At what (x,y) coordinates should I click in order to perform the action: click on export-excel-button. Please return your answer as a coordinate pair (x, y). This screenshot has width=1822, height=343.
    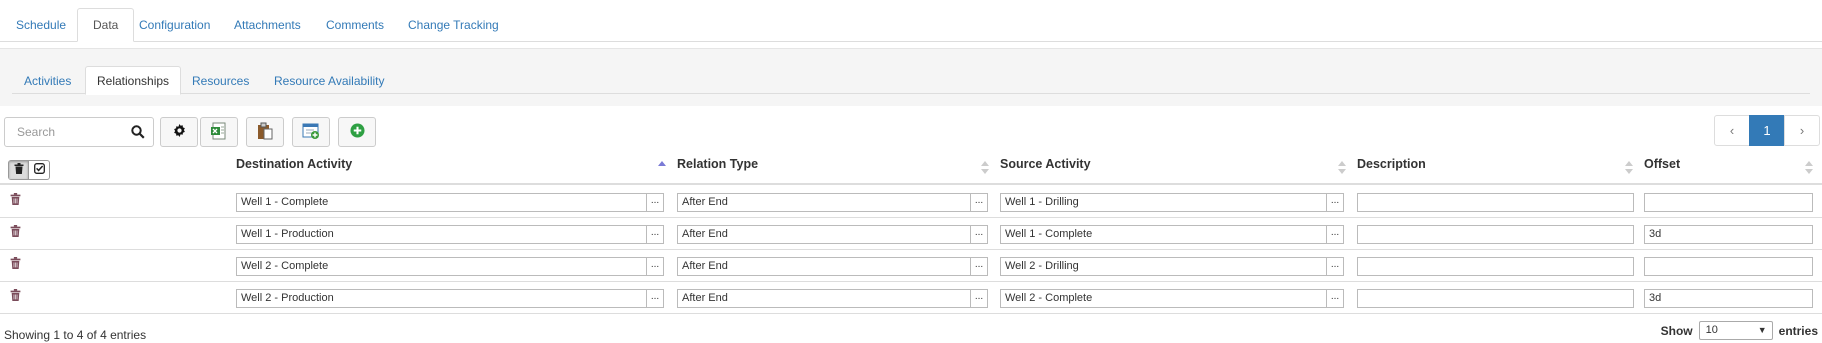
    Looking at the image, I should click on (219, 132).